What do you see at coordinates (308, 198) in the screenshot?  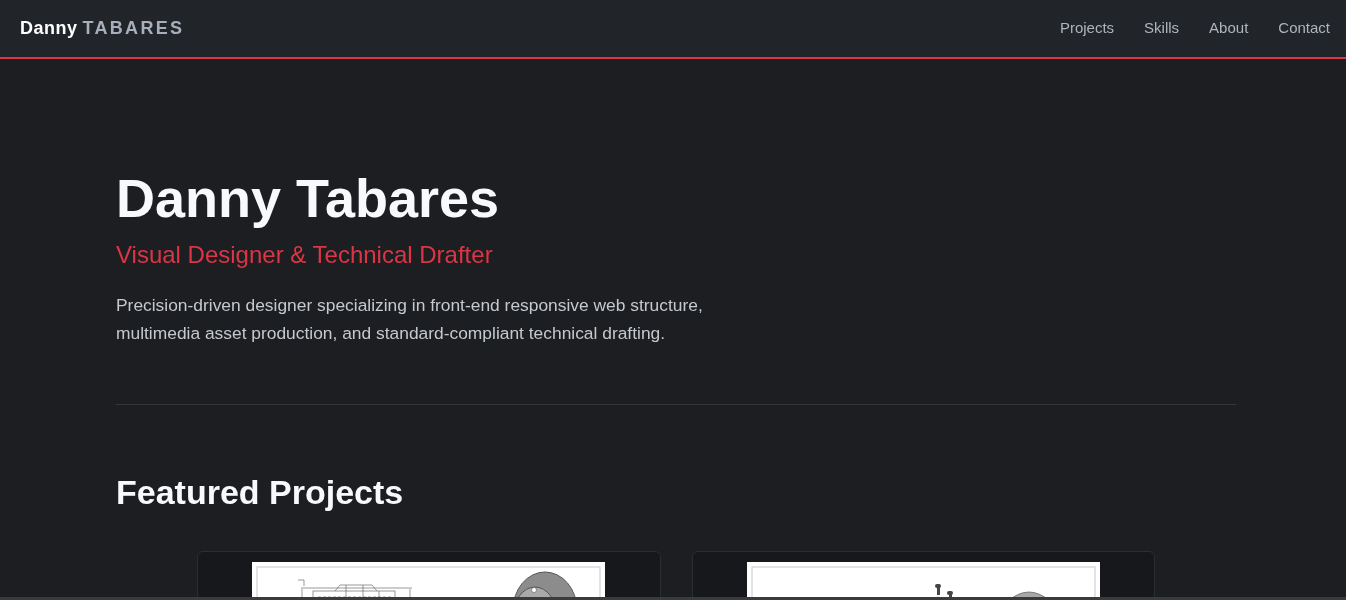 I see `hero-title: Danny Tabares` at bounding box center [308, 198].